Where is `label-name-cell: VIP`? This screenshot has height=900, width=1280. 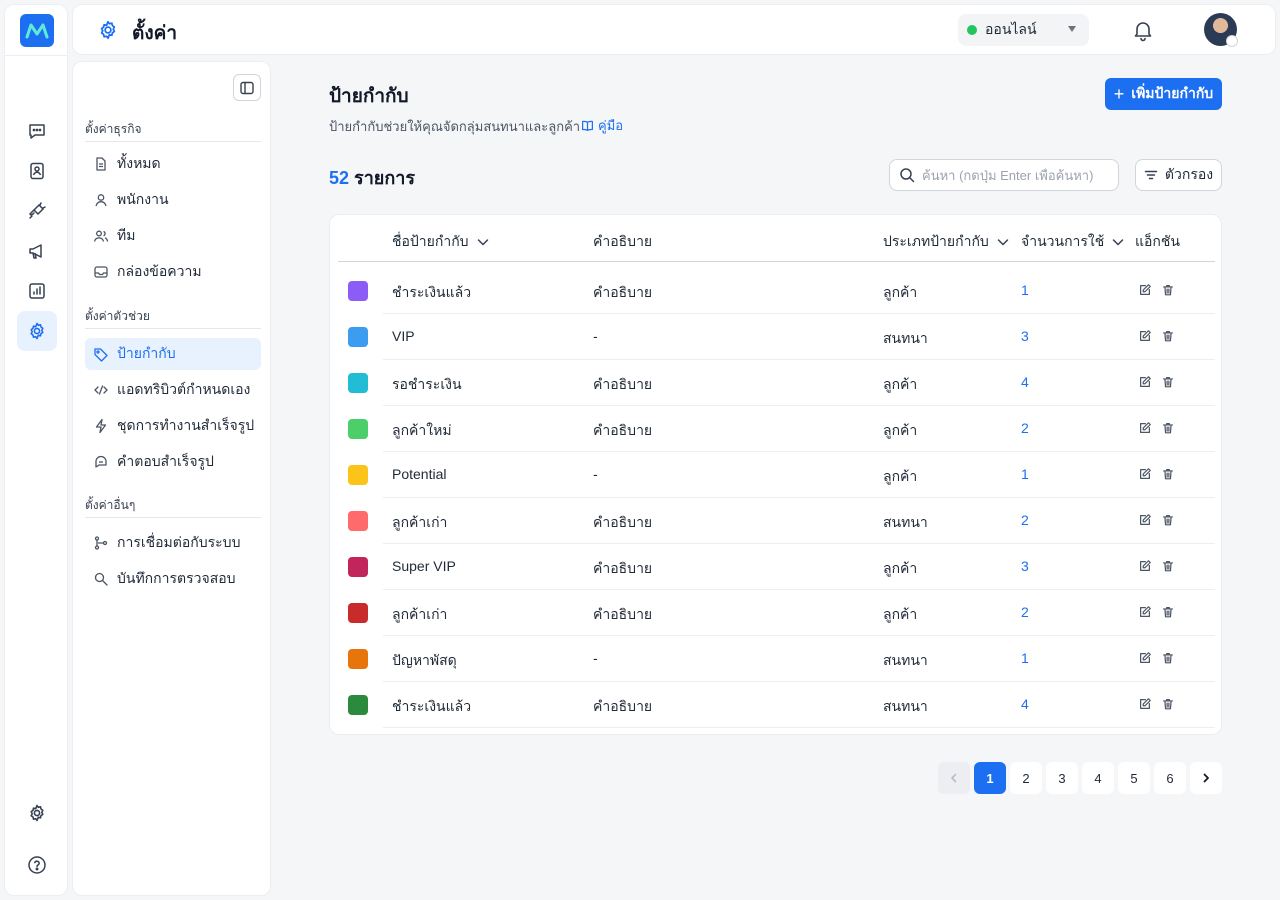 label-name-cell: VIP is located at coordinates (403, 336).